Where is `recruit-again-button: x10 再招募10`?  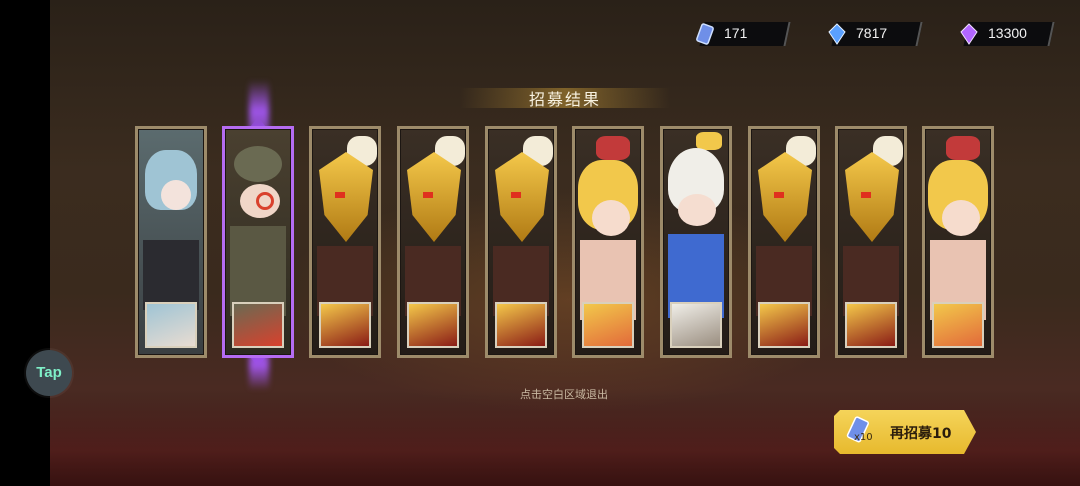
recruit-again-button: x10 再招募10 is located at coordinates (905, 432).